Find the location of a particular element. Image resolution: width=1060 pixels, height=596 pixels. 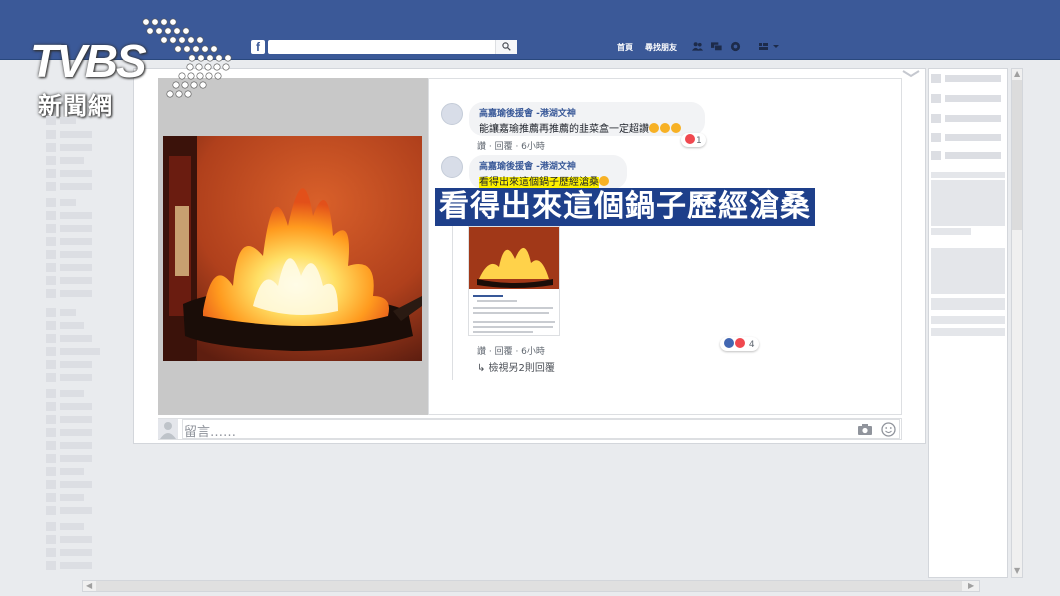

tvbs-dot-pattern-icon is located at coordinates (187, 58).